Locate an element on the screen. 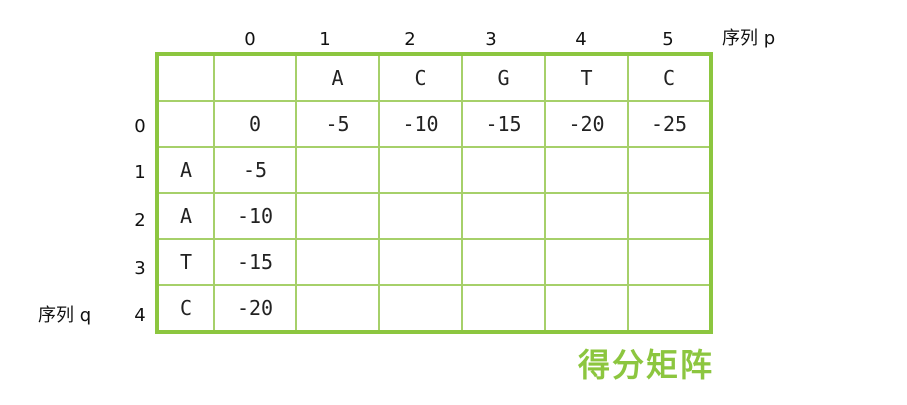 This screenshot has width=907, height=405. sequence-q-label: 序列 q is located at coordinates (65, 315).